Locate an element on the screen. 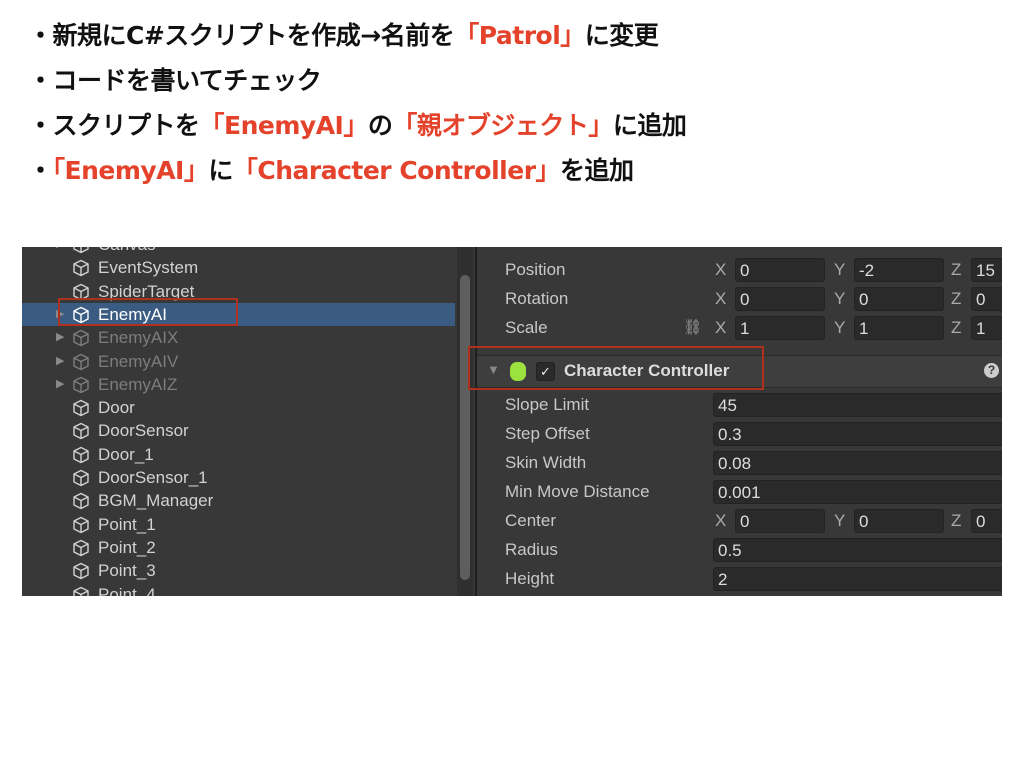  bullet-line: ・コードを書いてチェック is located at coordinates (357, 83).